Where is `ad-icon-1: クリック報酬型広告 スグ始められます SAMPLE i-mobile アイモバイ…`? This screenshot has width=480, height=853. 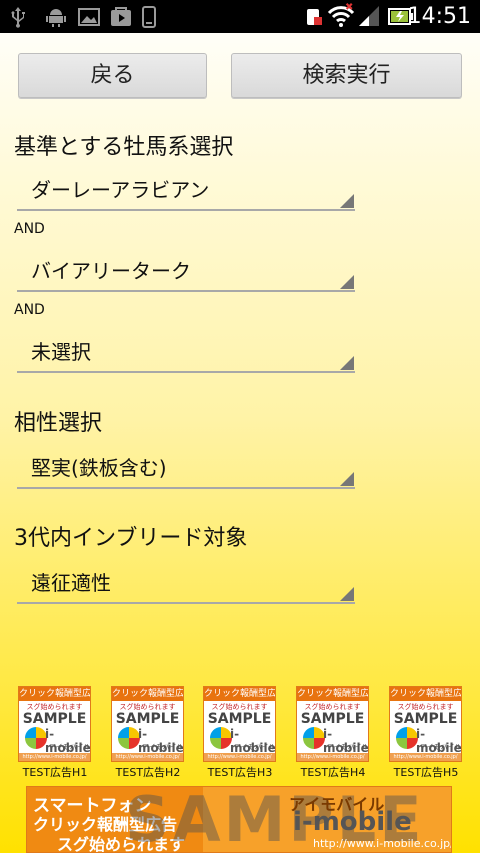
ad-icon-1: クリック報酬型広告 スグ始められます SAMPLE i-mobile アイモバイ… is located at coordinates (55, 732).